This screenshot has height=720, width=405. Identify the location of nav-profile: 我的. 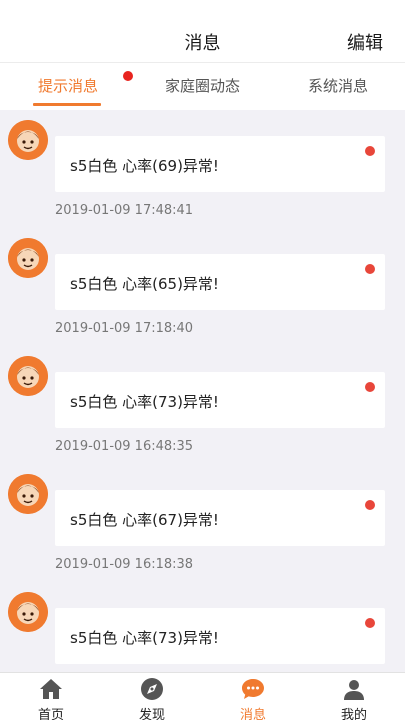
(354, 696).